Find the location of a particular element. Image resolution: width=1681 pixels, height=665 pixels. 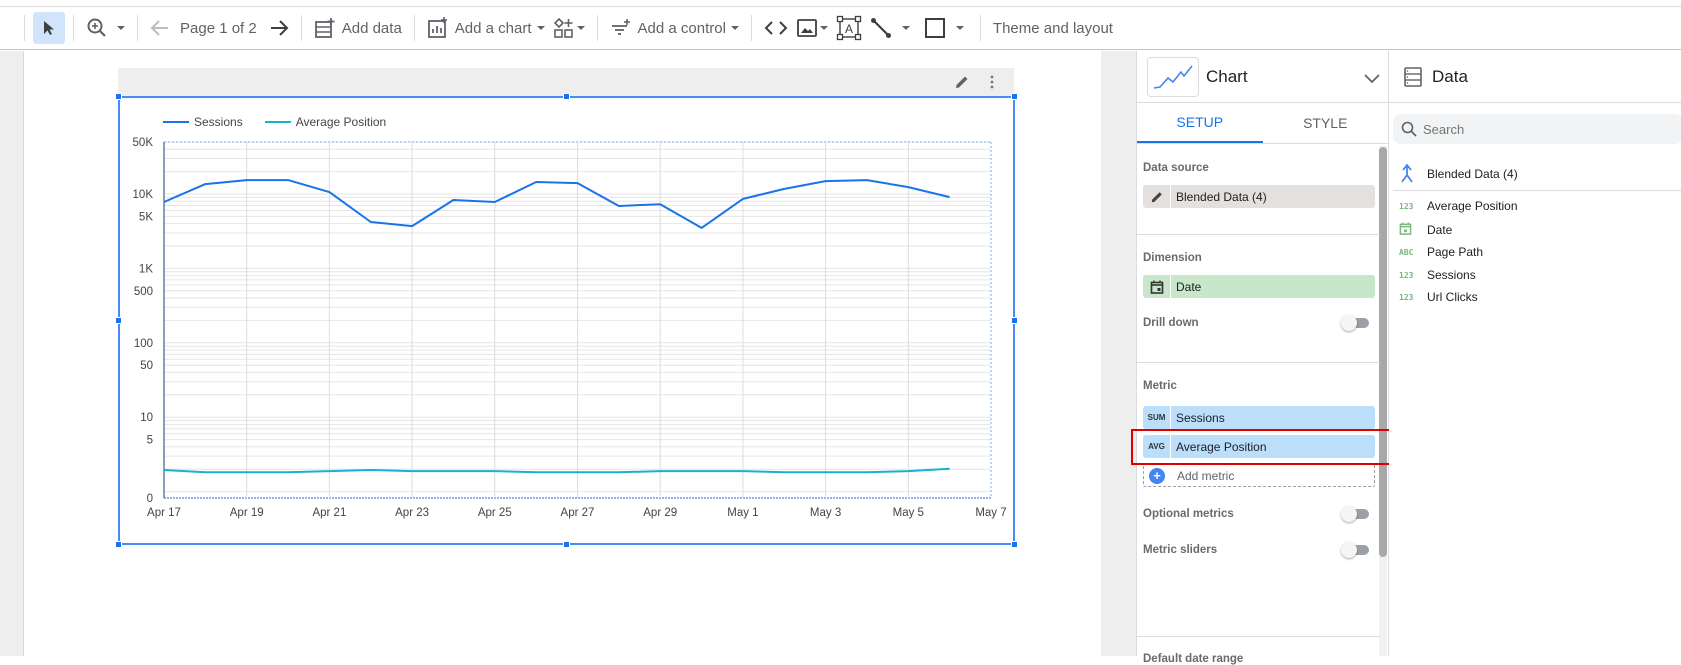

x-tick-label: Apr 27 is located at coordinates (578, 513).